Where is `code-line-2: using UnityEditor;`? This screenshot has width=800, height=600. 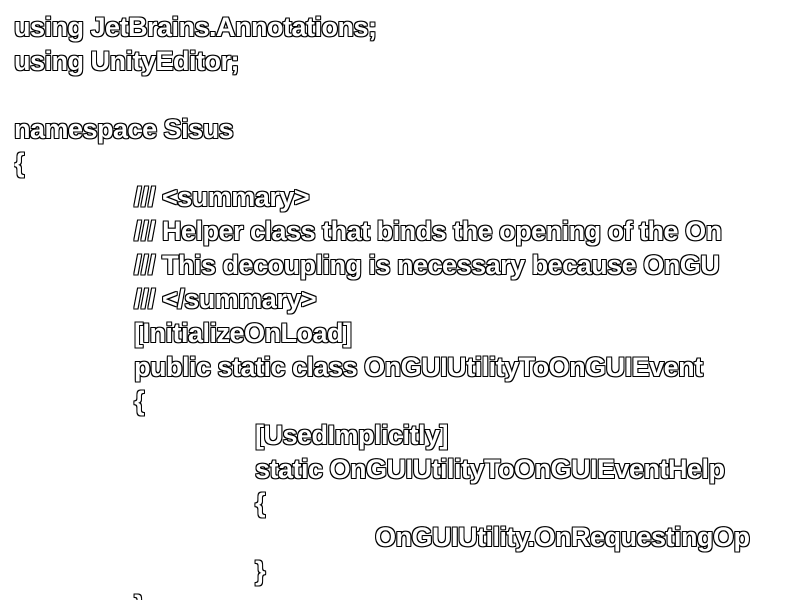
code-line-2: using UnityEditor; is located at coordinates (126, 61).